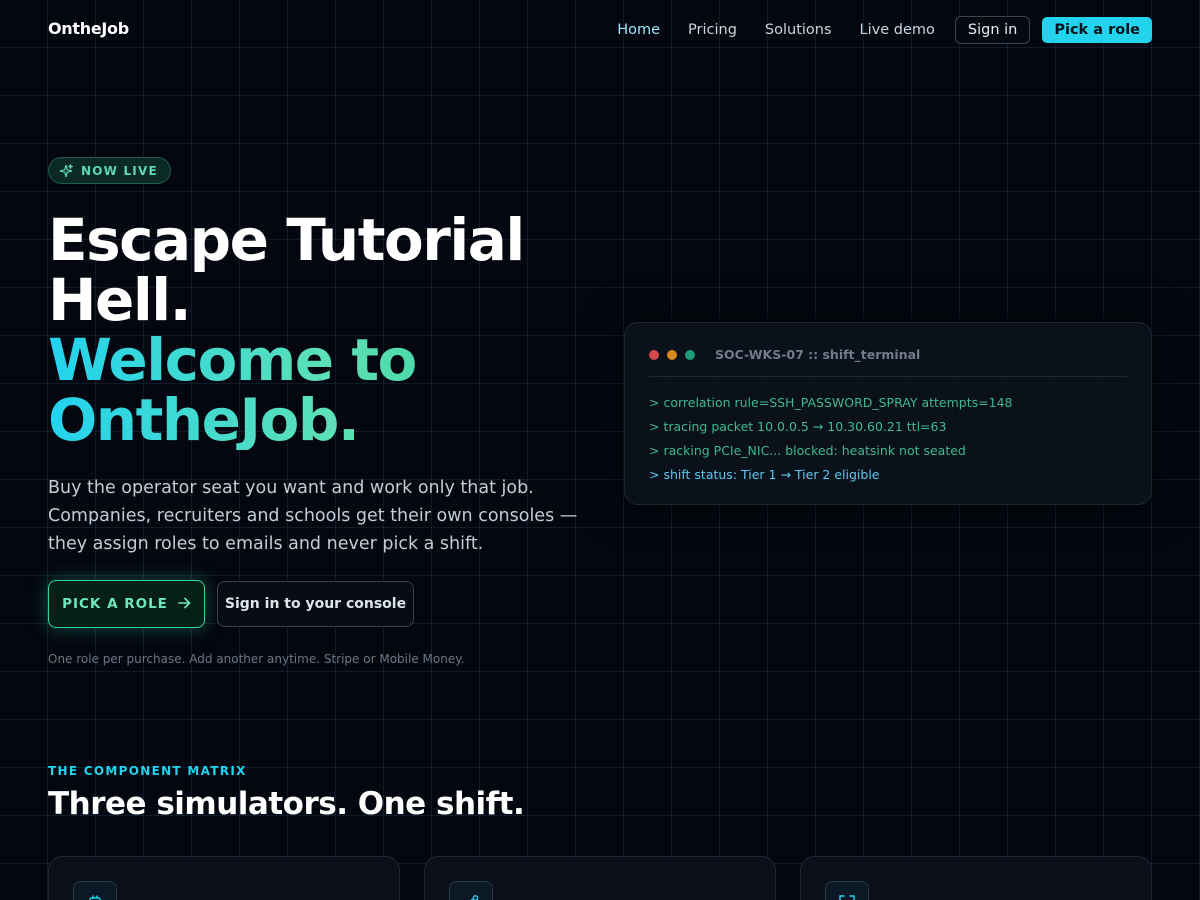  What do you see at coordinates (818, 354) in the screenshot?
I see `terminal-title: SOC-WKS-07 :: shift_terminal` at bounding box center [818, 354].